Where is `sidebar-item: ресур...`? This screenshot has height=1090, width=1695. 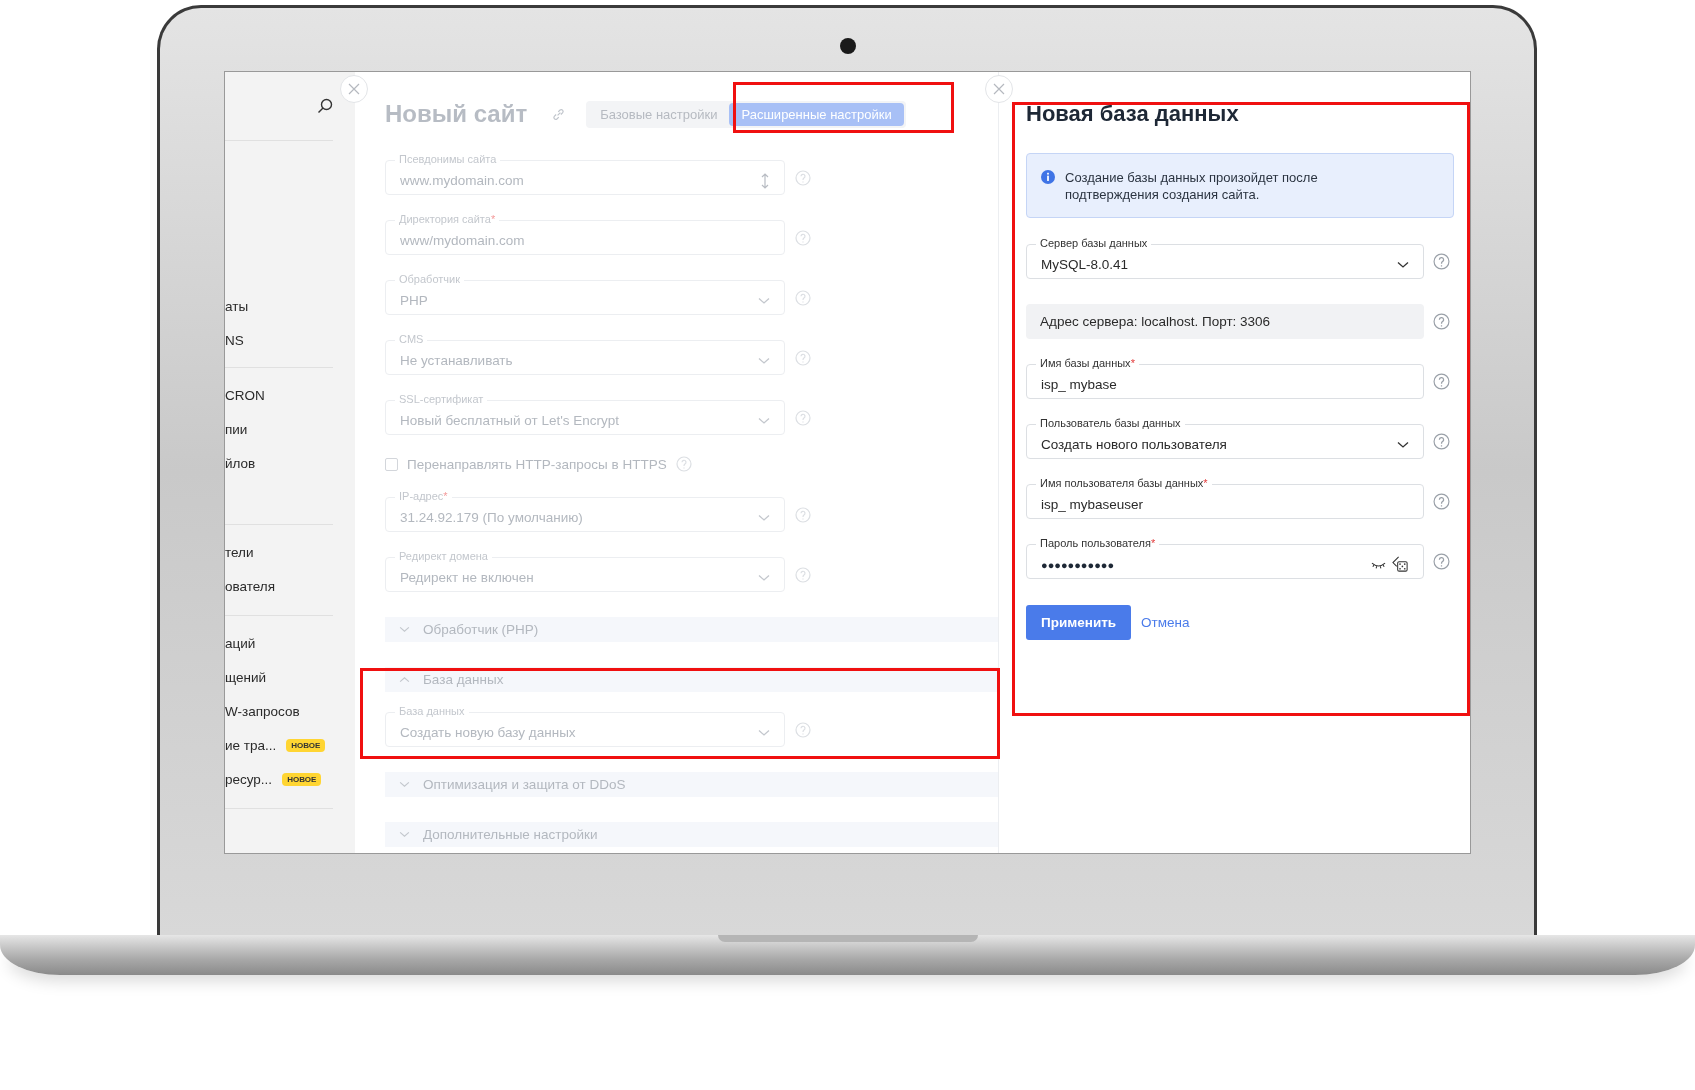 sidebar-item: ресур... is located at coordinates (249, 779).